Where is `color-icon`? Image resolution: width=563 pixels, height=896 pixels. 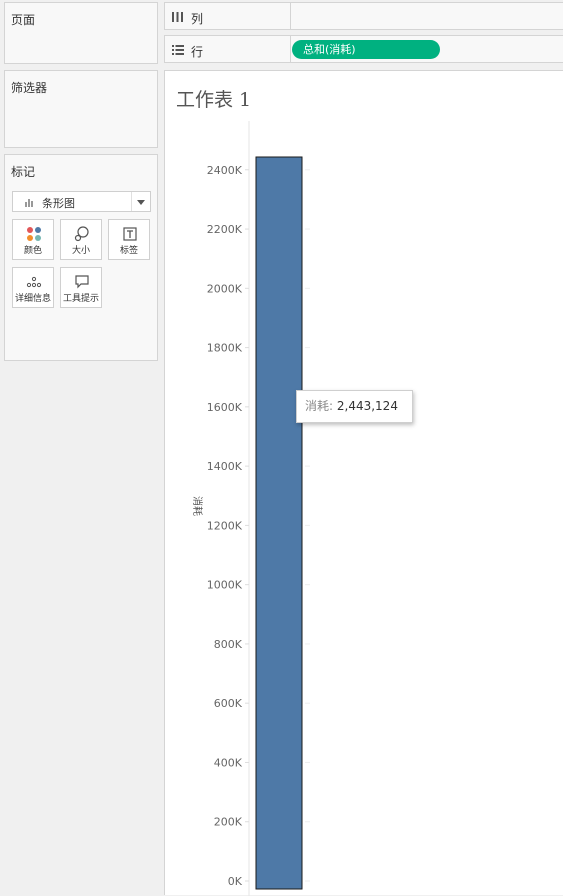 color-icon is located at coordinates (34, 234).